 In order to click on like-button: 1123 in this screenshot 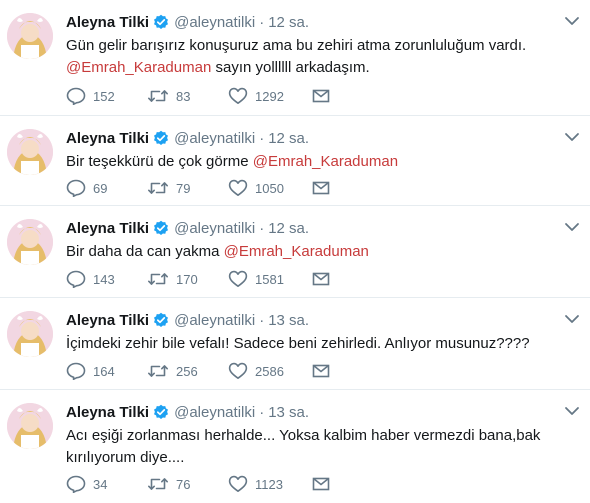, I will do `click(270, 484)`.